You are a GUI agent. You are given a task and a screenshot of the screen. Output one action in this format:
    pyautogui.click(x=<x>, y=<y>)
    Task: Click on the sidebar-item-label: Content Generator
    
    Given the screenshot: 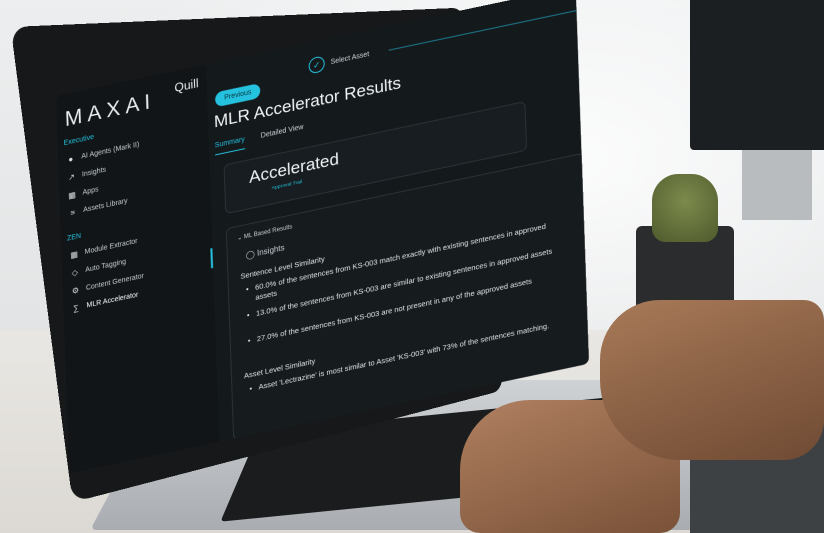 What is the action you would take?
    pyautogui.click(x=114, y=282)
    